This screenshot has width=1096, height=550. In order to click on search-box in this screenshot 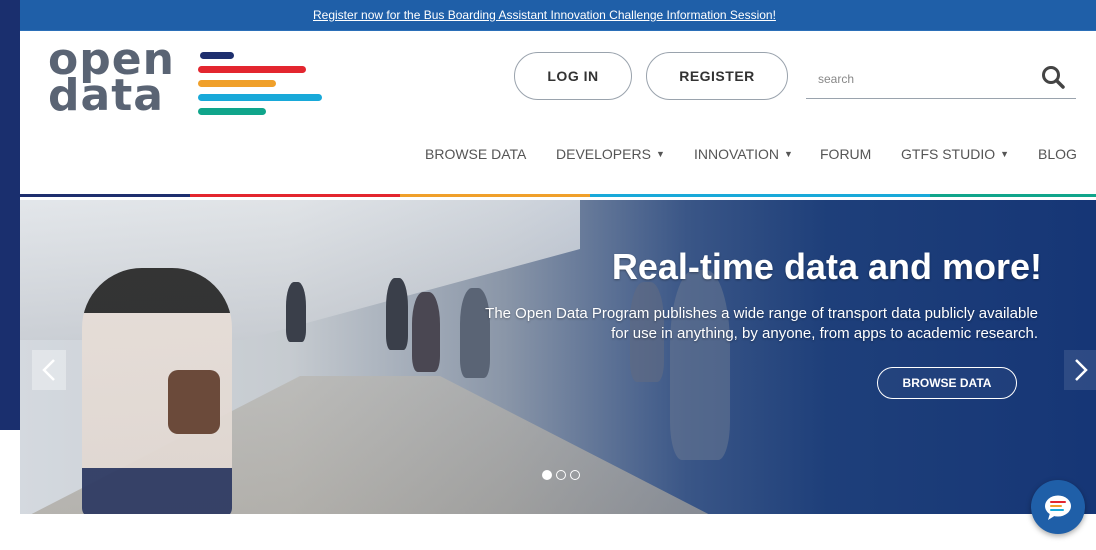, I will do `click(941, 78)`.